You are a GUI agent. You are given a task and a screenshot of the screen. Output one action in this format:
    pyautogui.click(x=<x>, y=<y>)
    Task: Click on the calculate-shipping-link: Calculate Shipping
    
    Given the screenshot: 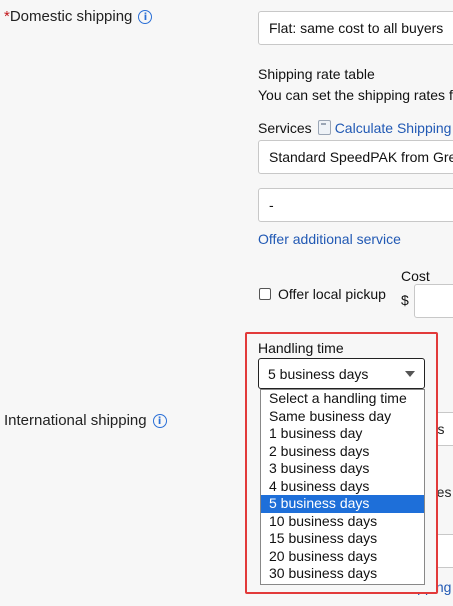 What is the action you would take?
    pyautogui.click(x=393, y=128)
    